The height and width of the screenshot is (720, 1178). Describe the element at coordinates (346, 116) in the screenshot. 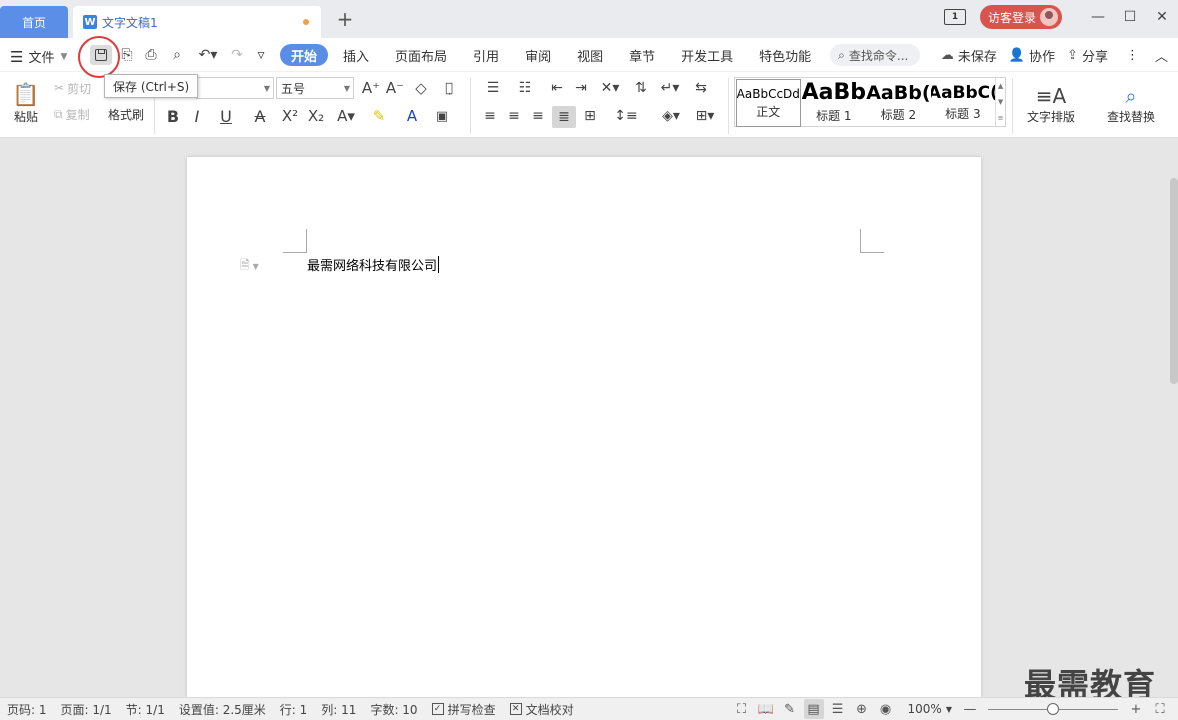

I see `text-effect-button: A▾` at that location.